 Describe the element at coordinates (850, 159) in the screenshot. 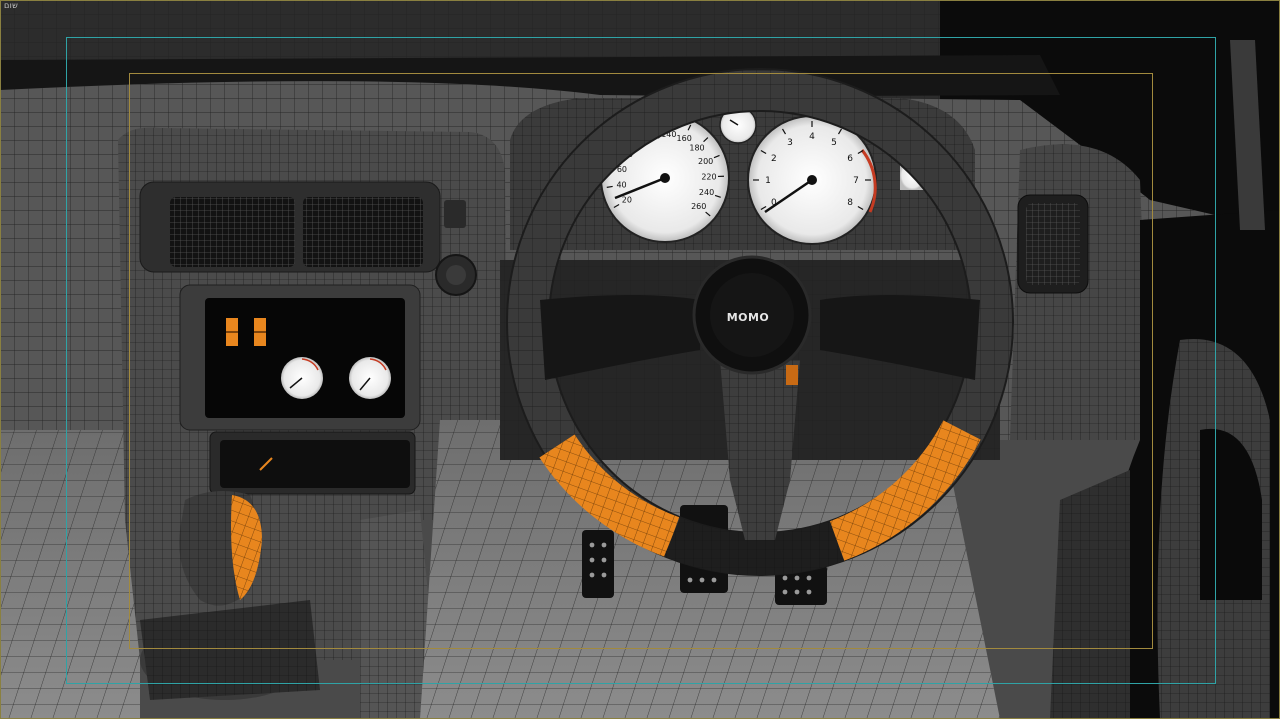

I see `gauge-tick-label: 6` at that location.